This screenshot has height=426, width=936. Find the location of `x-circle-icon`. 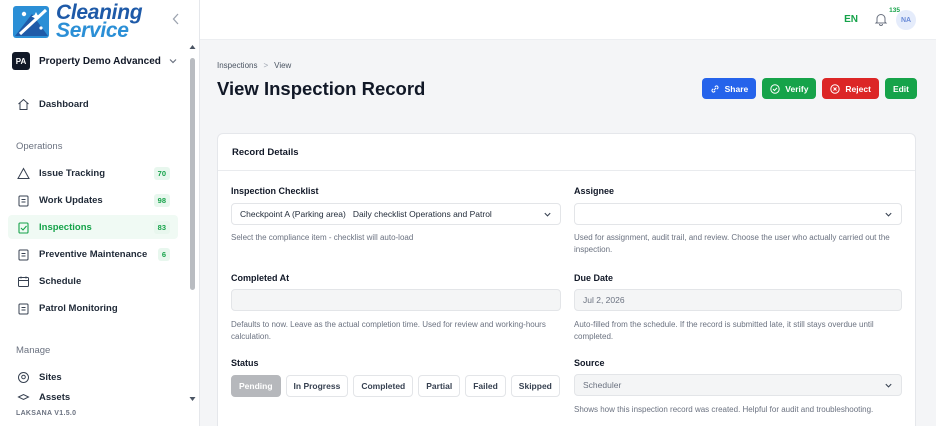

x-circle-icon is located at coordinates (835, 88).